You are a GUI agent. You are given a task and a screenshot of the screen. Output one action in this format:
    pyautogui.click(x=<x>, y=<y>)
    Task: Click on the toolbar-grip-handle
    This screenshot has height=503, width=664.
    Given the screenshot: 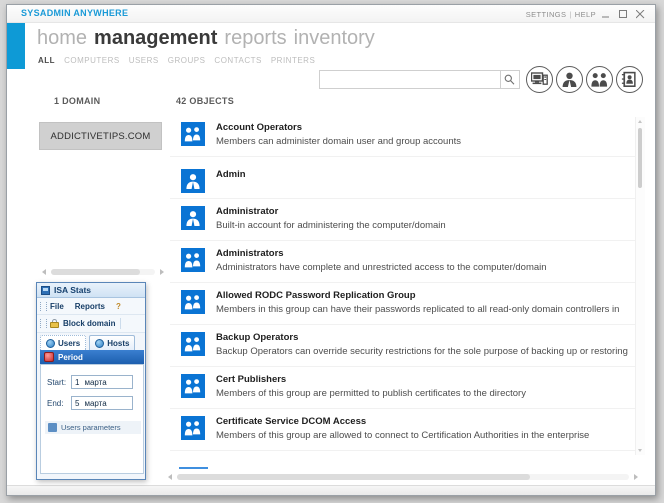 What is the action you would take?
    pyautogui.click(x=43, y=323)
    